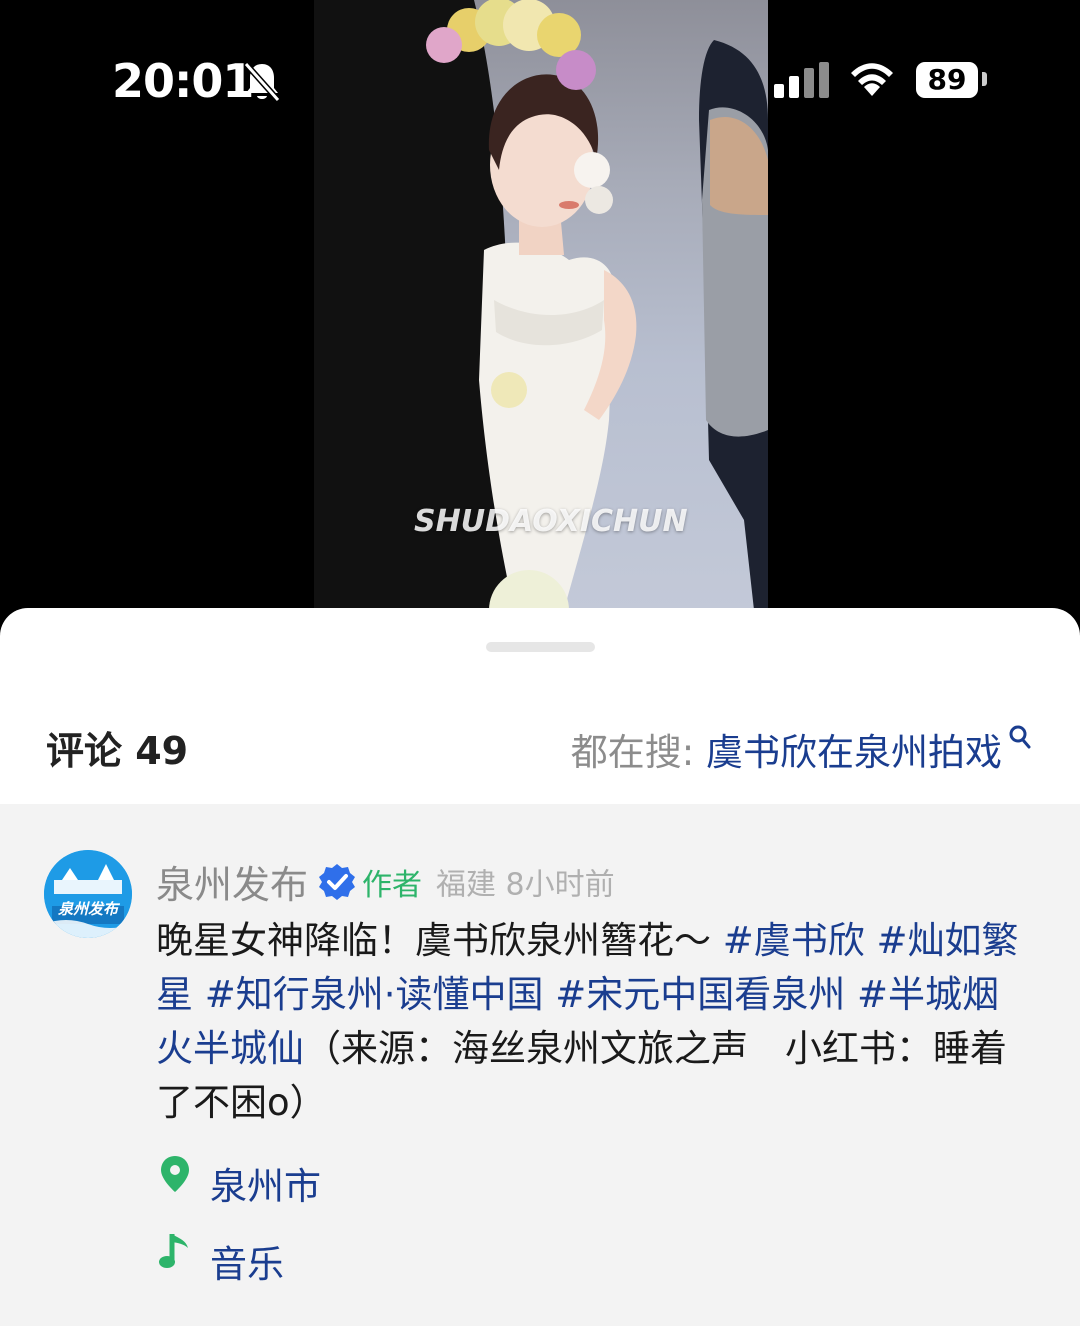  I want to click on author-row: 泉州发布 作者 福建 8小时前, so click(385, 880).